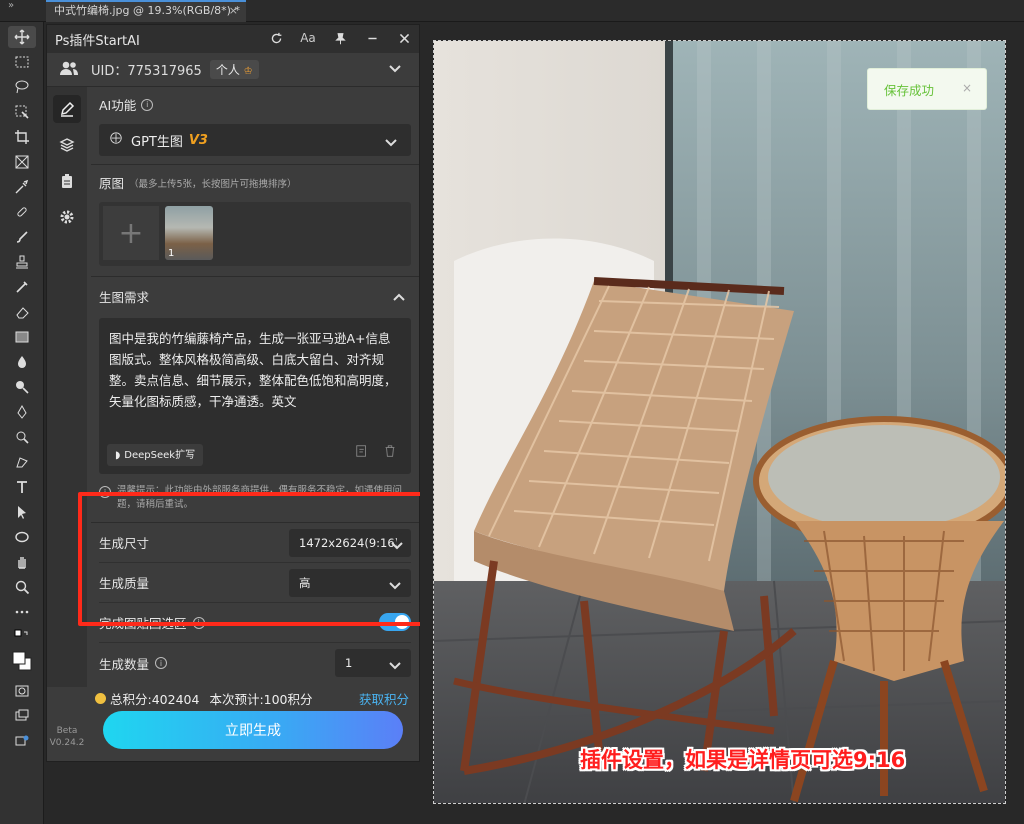 The width and height of the screenshot is (1024, 824). Describe the element at coordinates (254, 559) in the screenshot. I see `highlight-annotation-box` at that location.